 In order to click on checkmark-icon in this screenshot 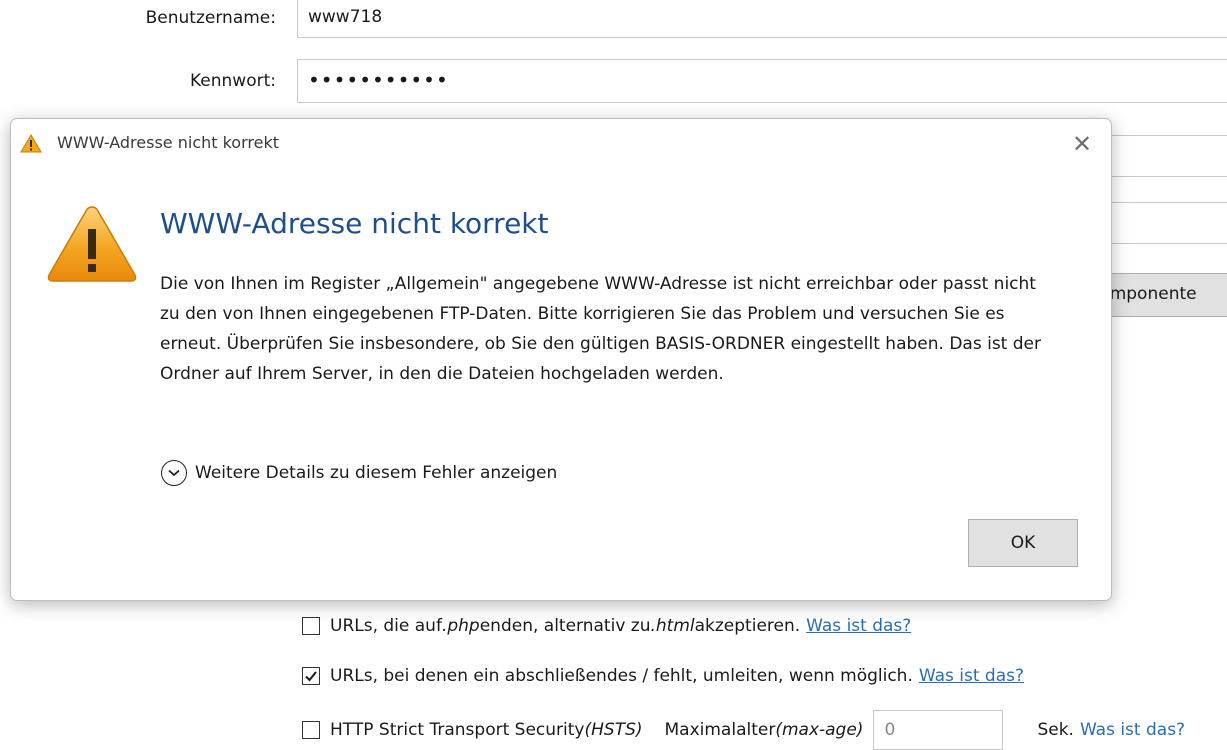, I will do `click(311, 676)`.